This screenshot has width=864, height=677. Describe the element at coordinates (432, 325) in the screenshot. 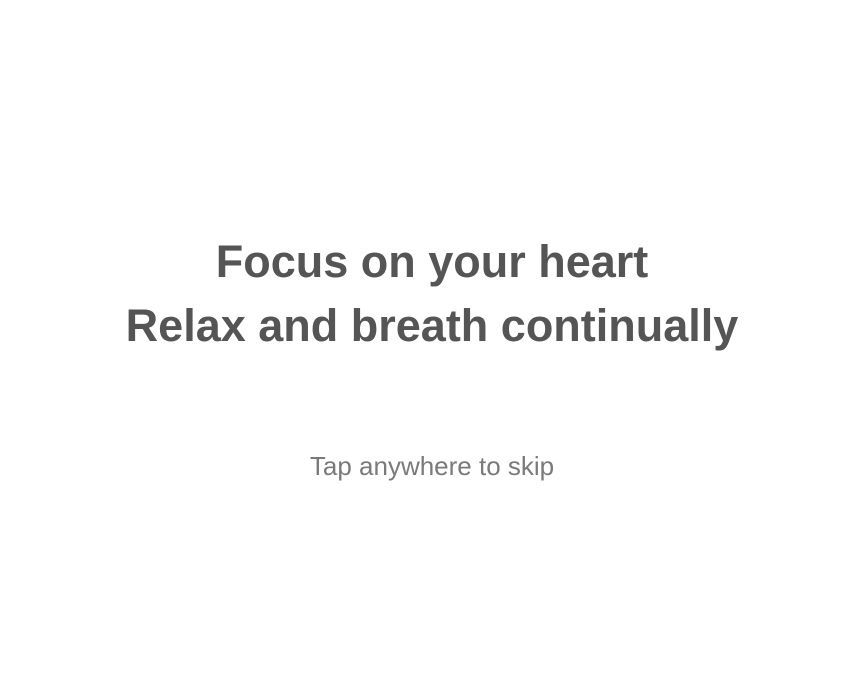

I see `instruction-line-relax: Relax and breath continually` at that location.